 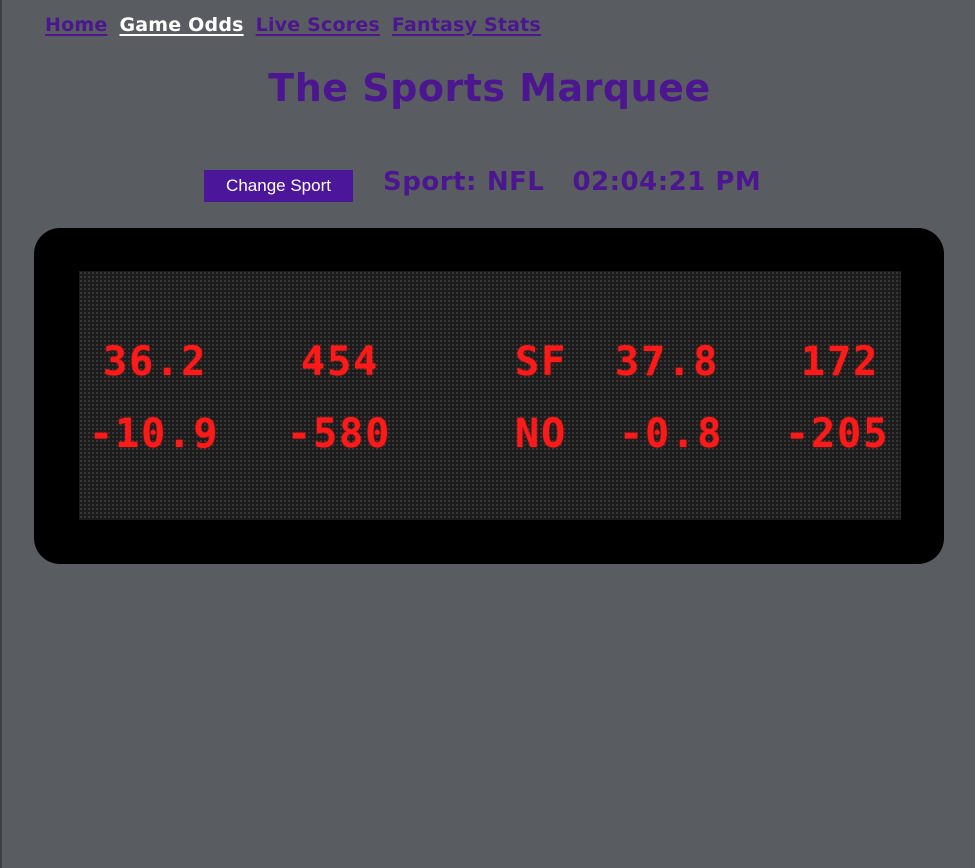 What do you see at coordinates (430, 182) in the screenshot?
I see `sport-label: Sport:` at bounding box center [430, 182].